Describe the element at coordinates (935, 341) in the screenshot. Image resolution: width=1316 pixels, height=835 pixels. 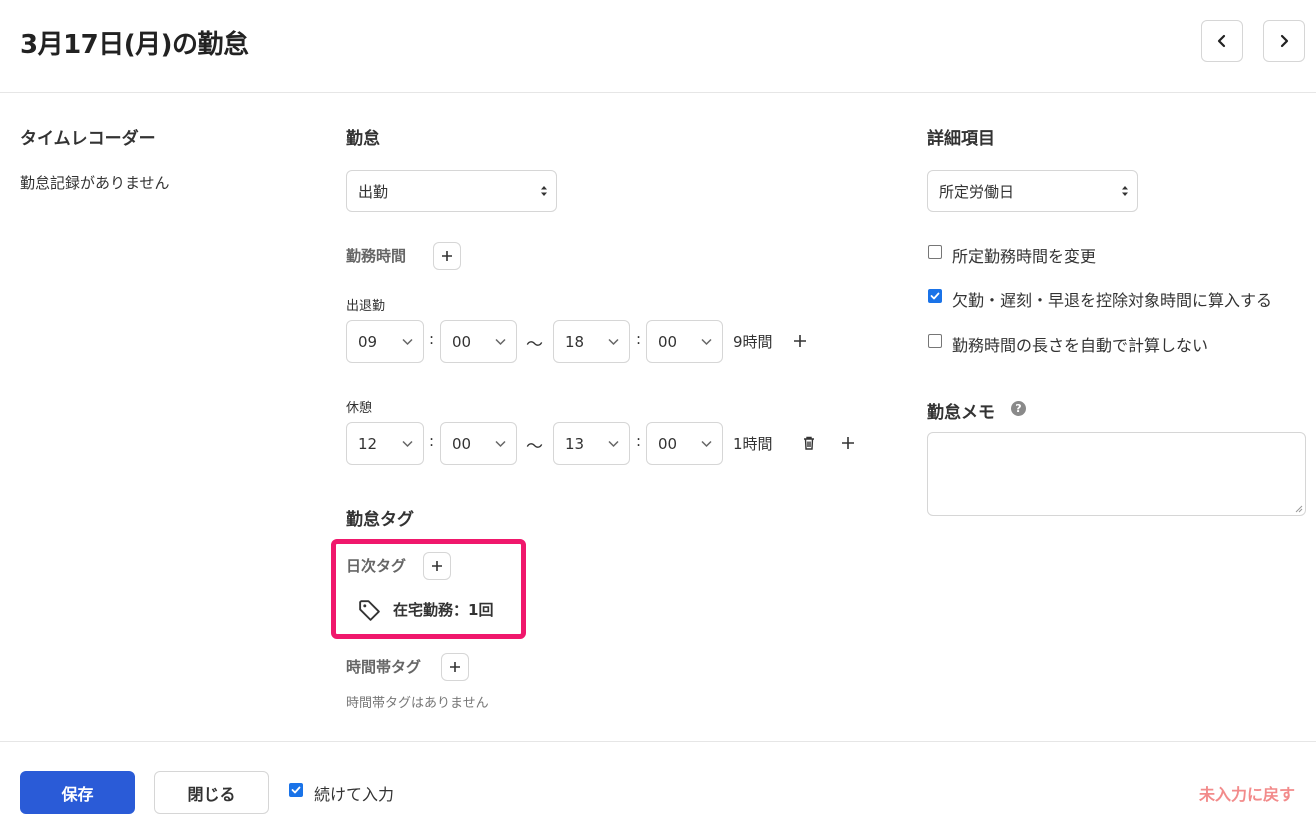
I see `option-no-auto-calc-checkbox` at that location.